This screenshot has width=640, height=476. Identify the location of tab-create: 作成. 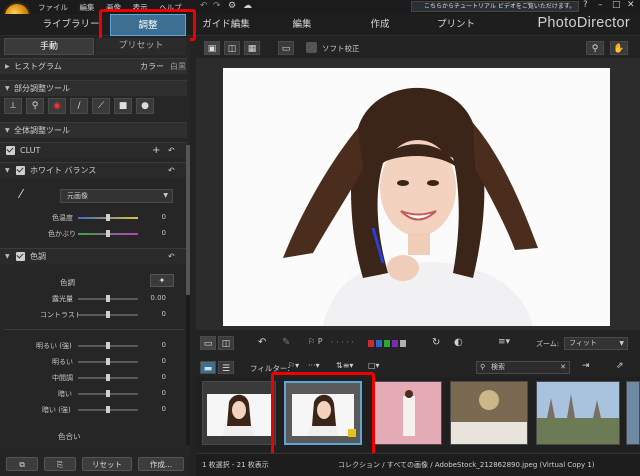
(380, 25).